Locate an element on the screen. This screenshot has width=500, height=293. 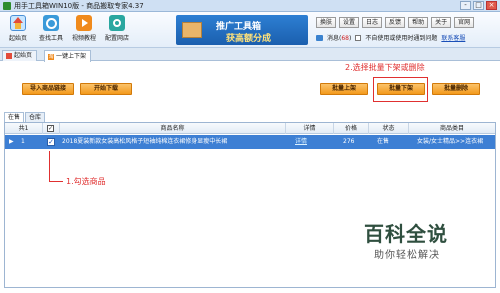
close-button: × is located at coordinates (491, 5).